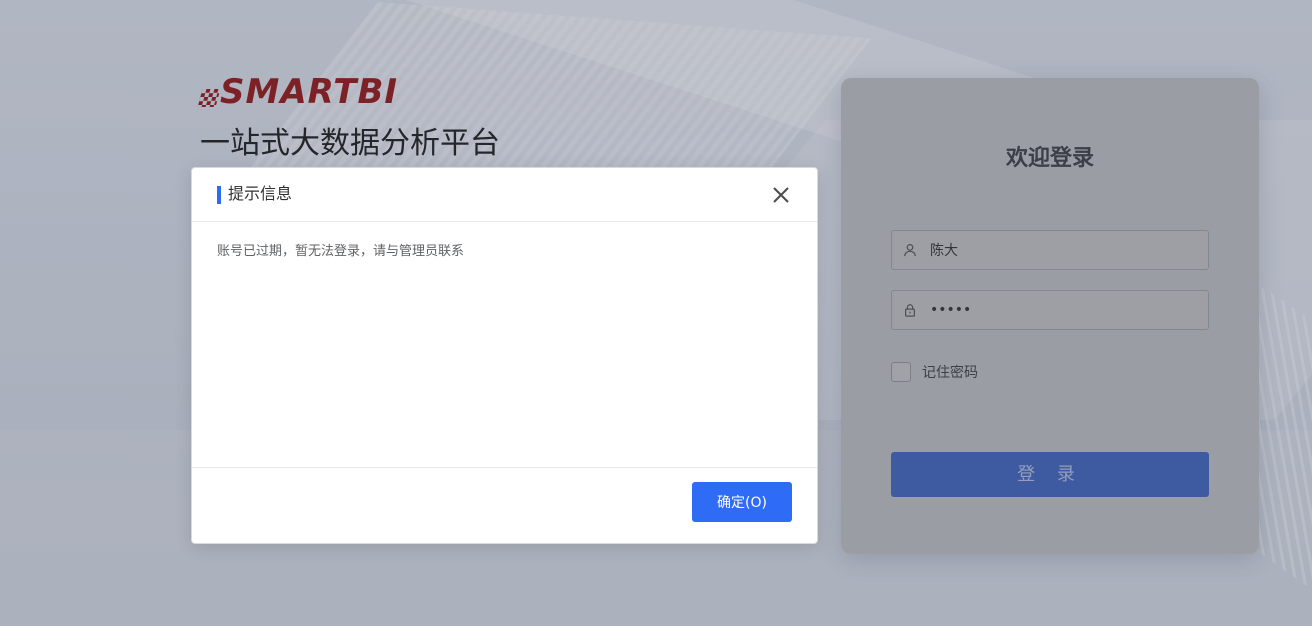 The width and height of the screenshot is (1312, 626). What do you see at coordinates (219, 195) in the screenshot?
I see `title-accent-bar` at bounding box center [219, 195].